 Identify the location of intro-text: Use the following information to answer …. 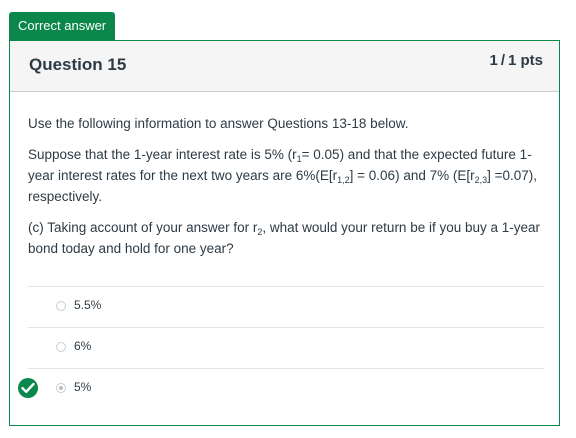
(218, 123).